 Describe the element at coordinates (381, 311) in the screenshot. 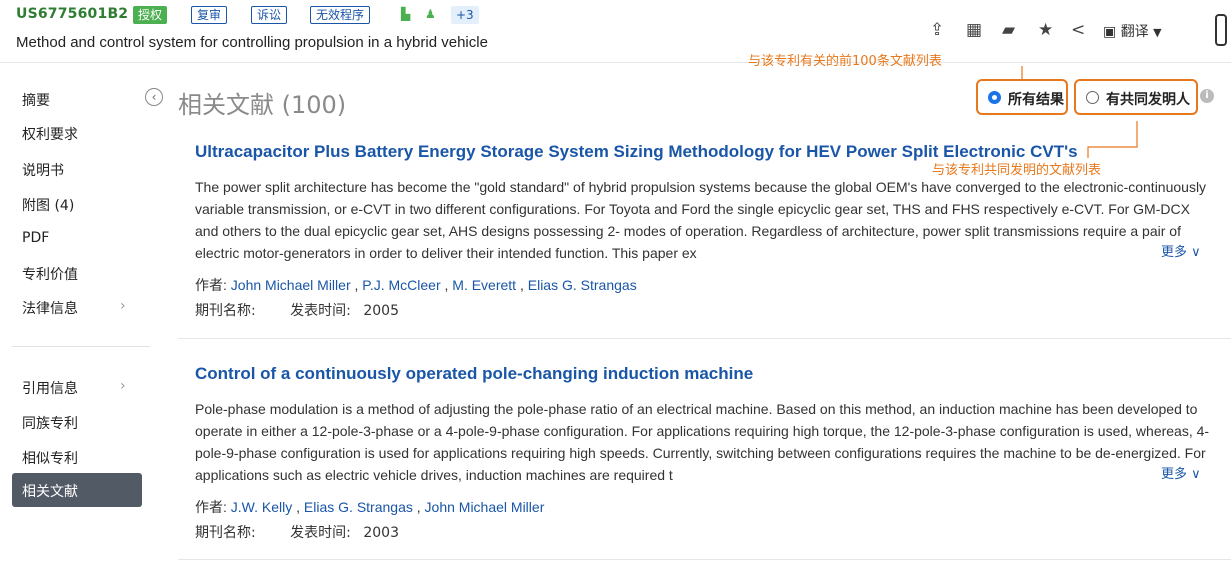

I see `publish-year: 2005` at that location.